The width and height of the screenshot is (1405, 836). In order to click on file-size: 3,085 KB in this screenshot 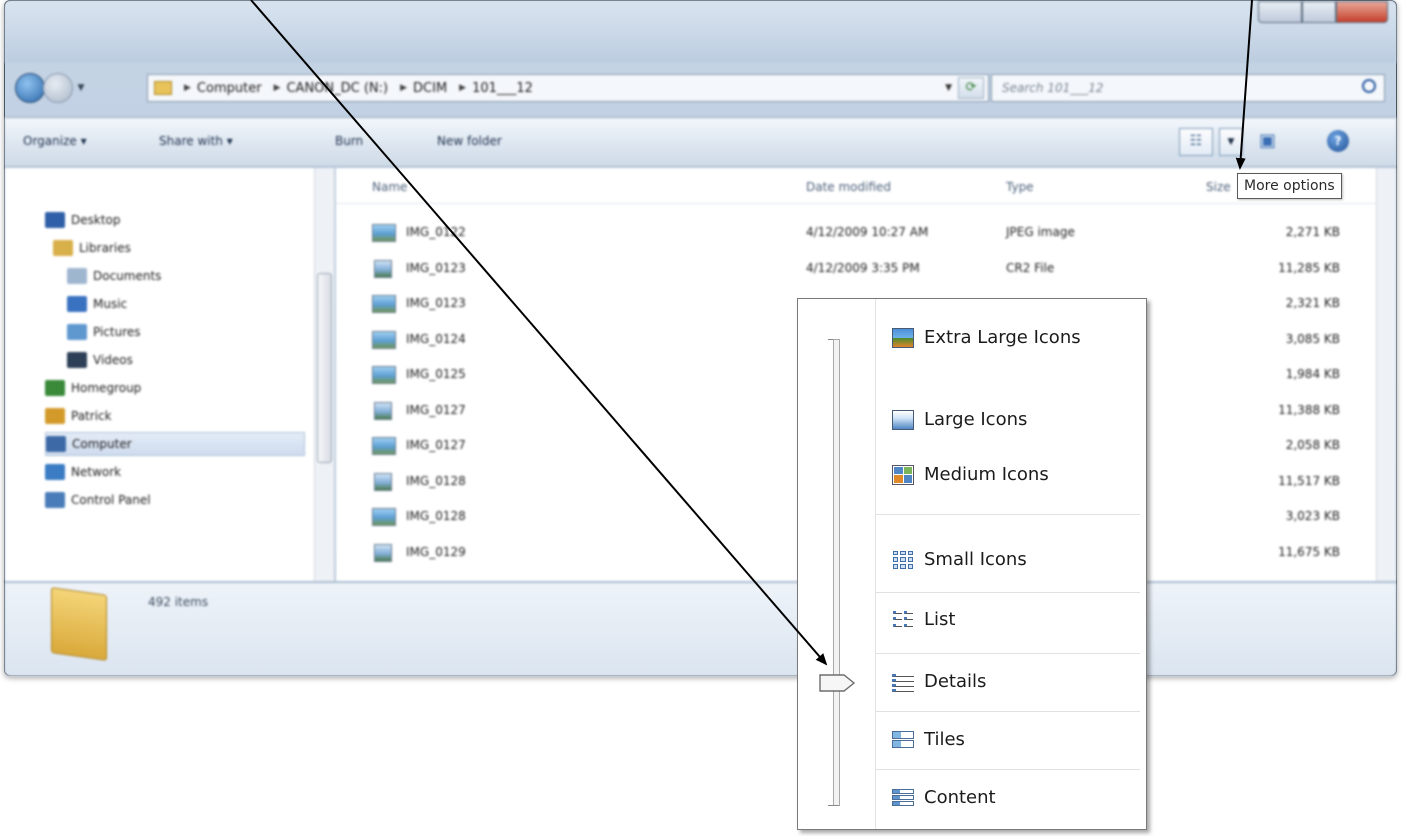, I will do `click(1312, 338)`.